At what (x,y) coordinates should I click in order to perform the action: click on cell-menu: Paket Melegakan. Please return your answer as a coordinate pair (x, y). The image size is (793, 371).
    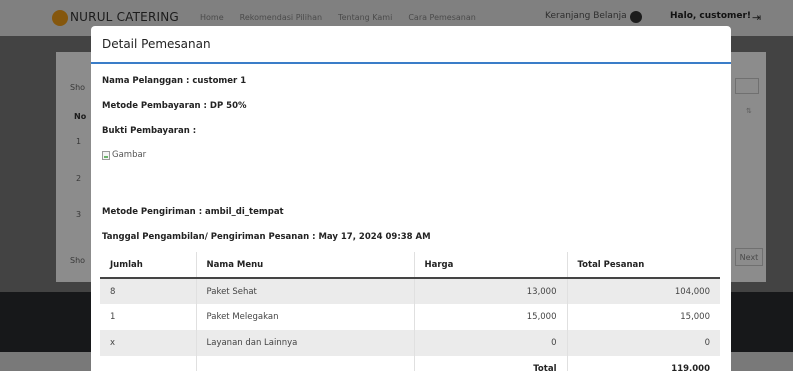
    Looking at the image, I should click on (304, 317).